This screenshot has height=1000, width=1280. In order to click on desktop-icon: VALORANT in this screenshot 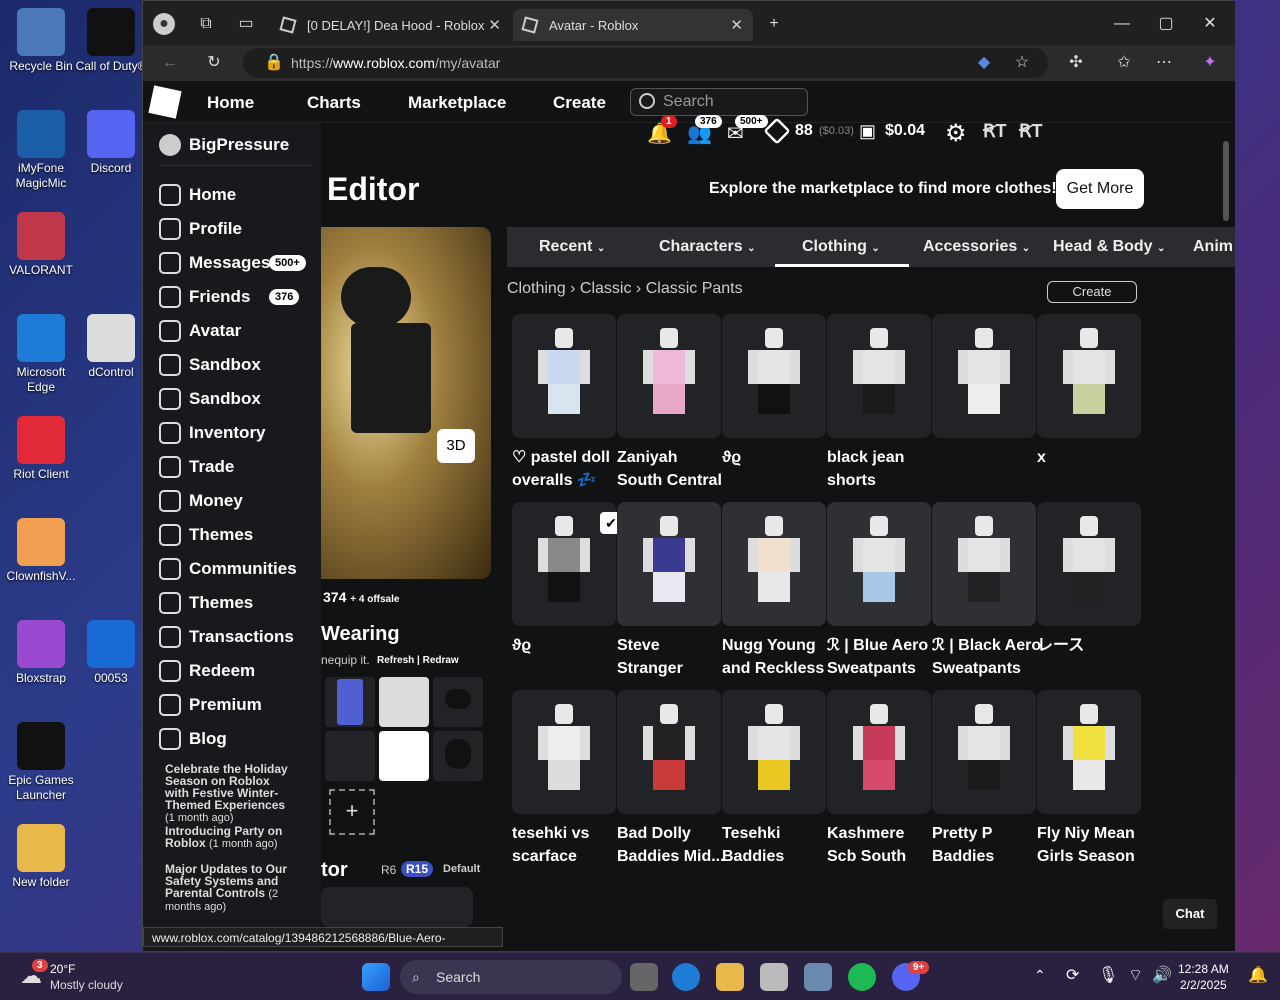, I will do `click(41, 245)`.